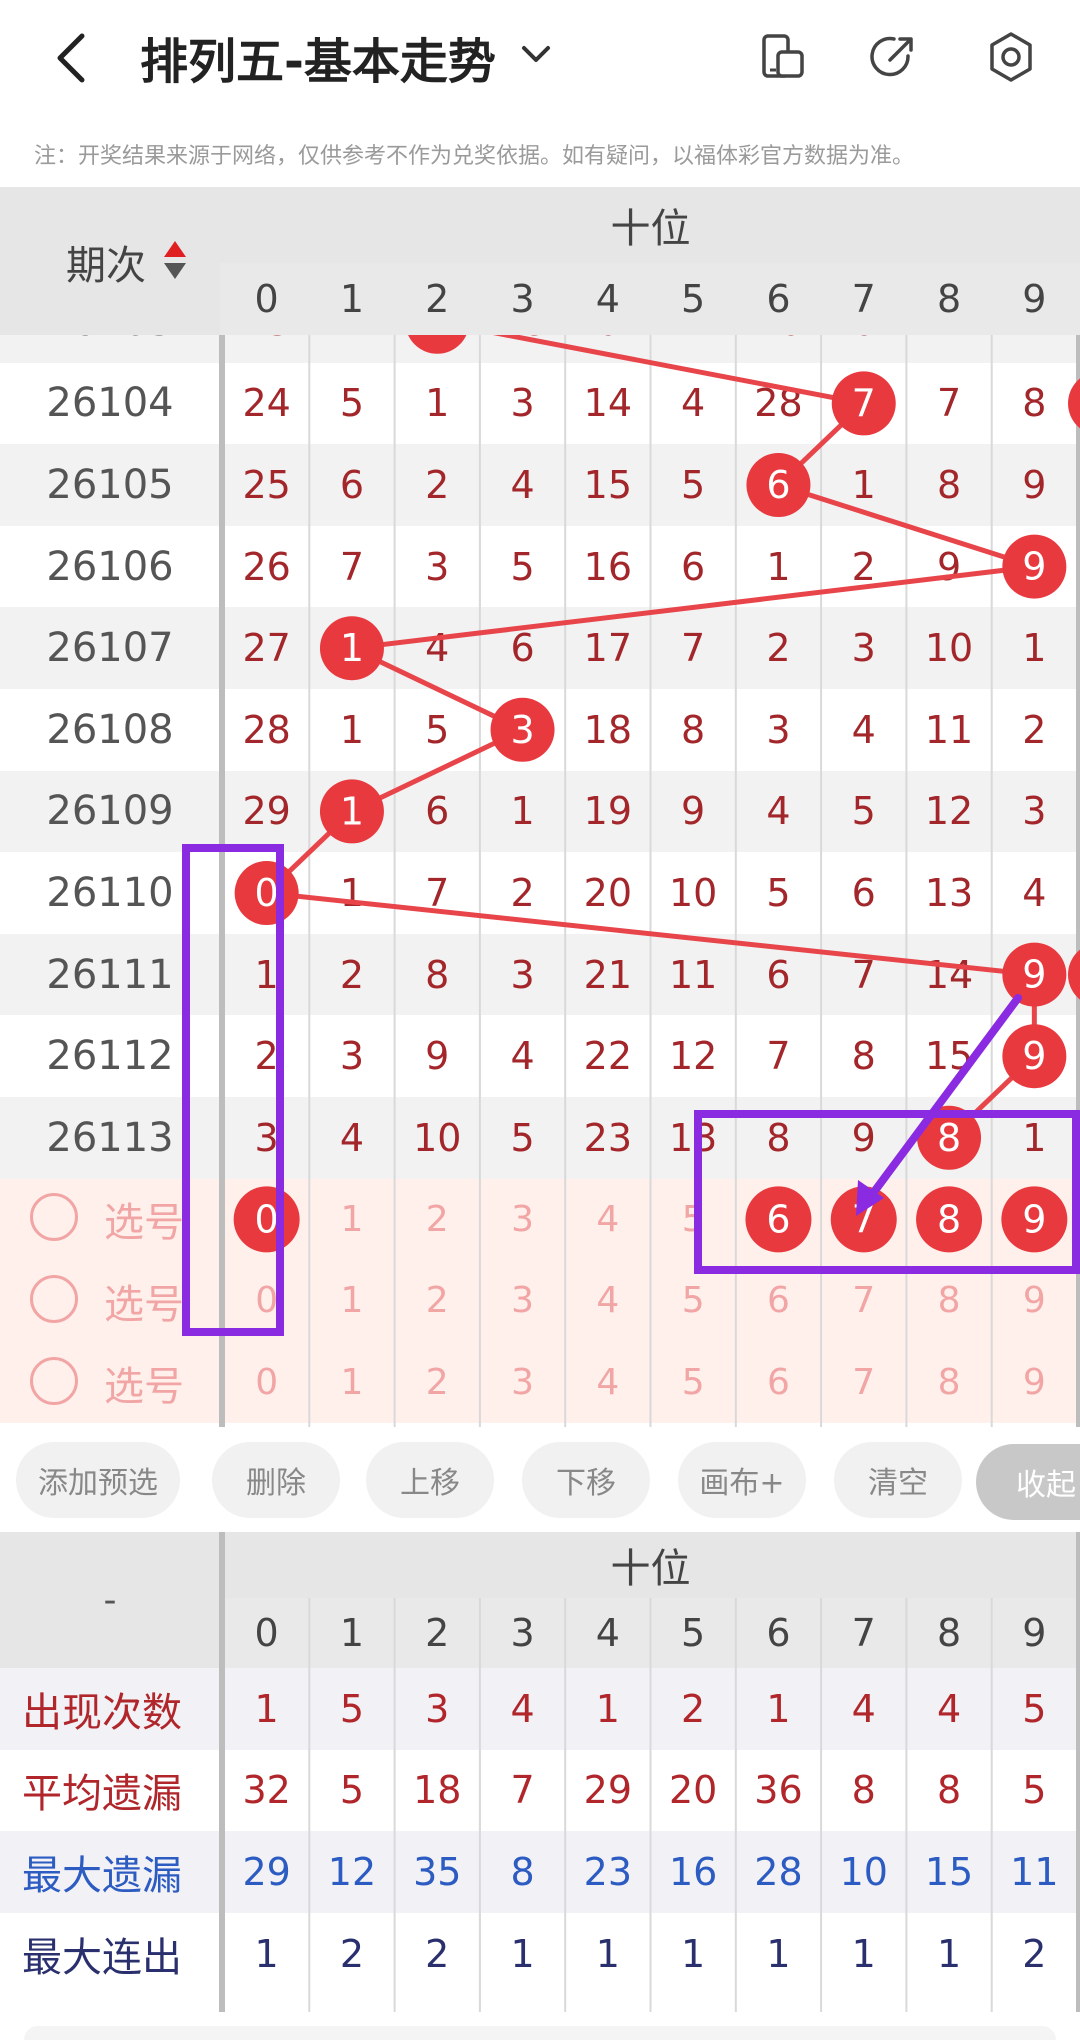  I want to click on stats-digit-header: 9, so click(1034, 1633).